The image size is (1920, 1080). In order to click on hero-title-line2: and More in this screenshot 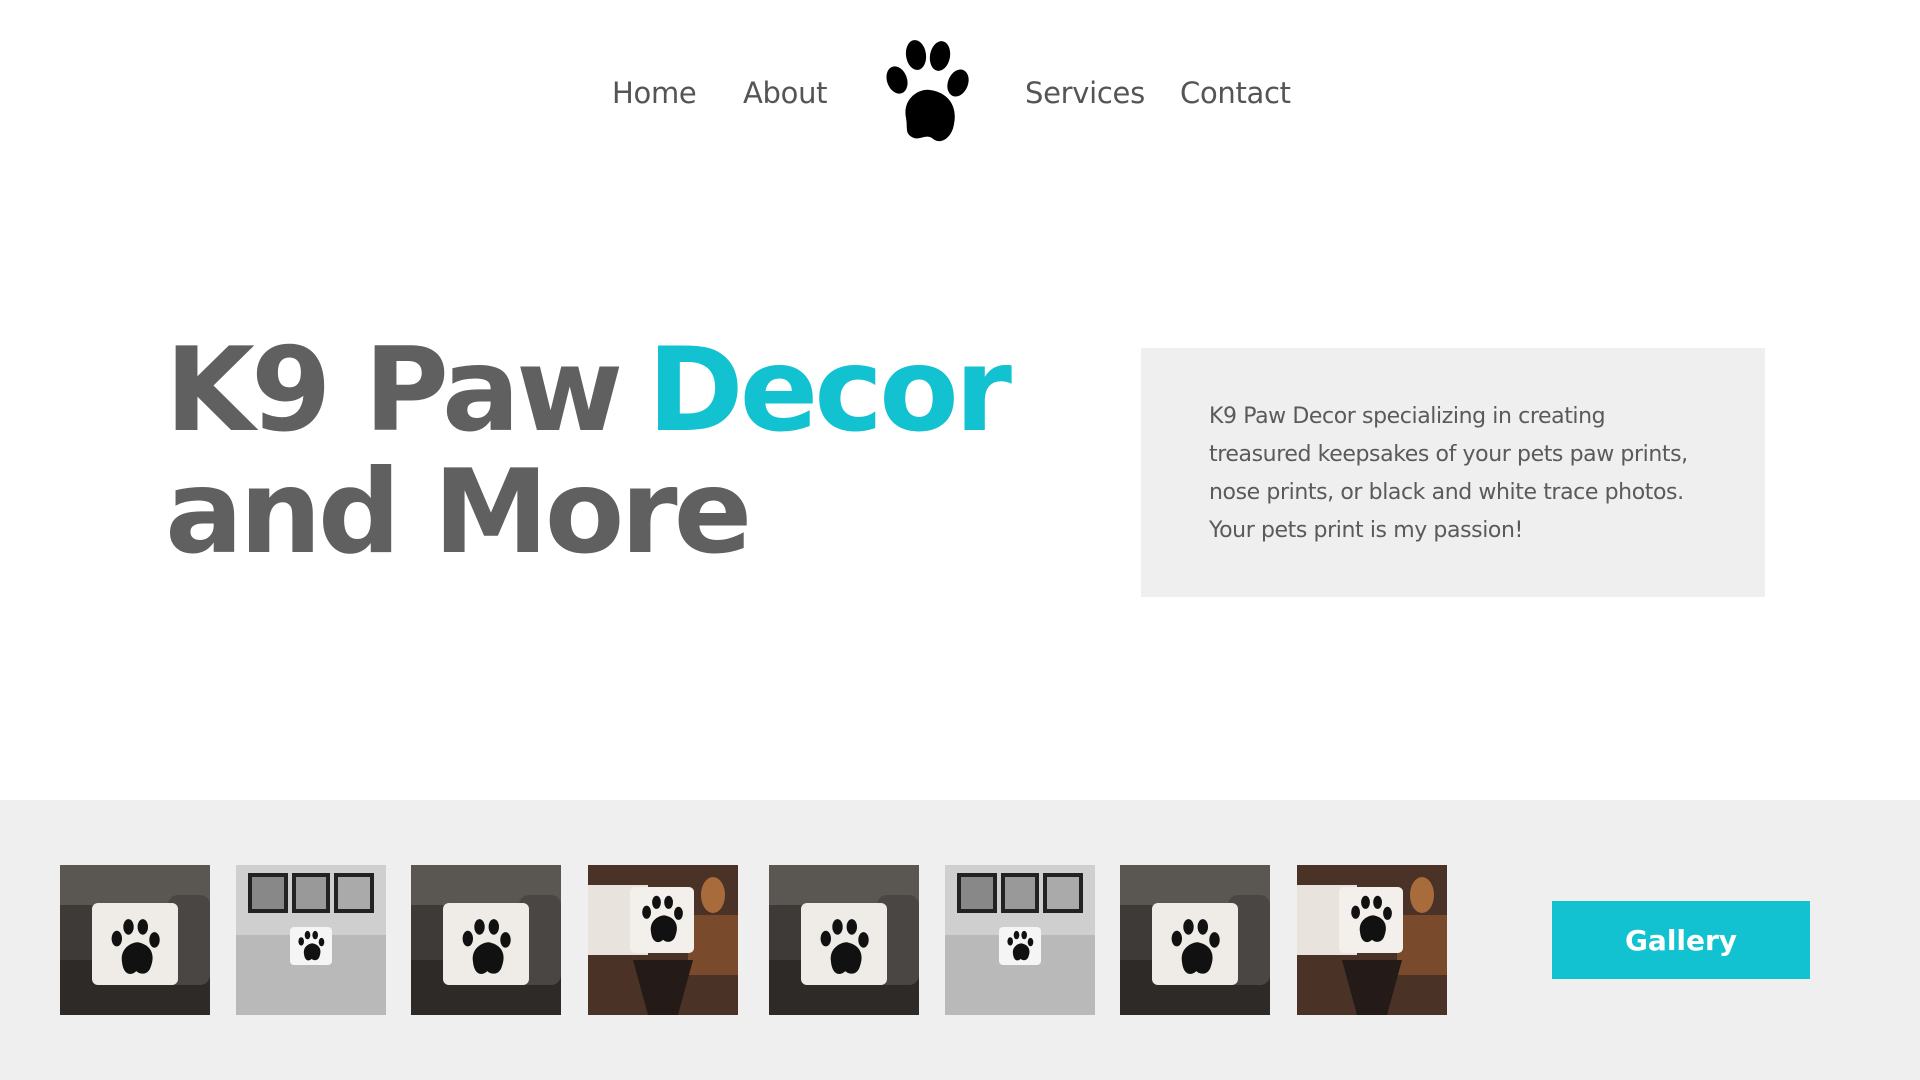, I will do `click(458, 512)`.